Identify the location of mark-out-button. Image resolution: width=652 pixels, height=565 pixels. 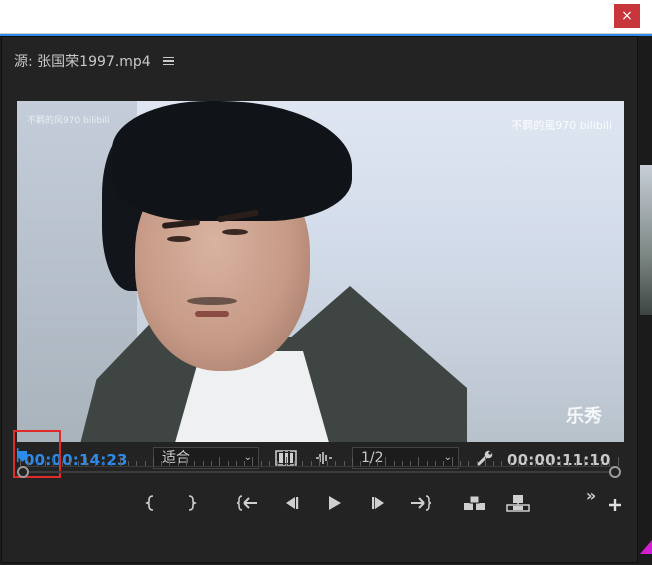
(191, 503).